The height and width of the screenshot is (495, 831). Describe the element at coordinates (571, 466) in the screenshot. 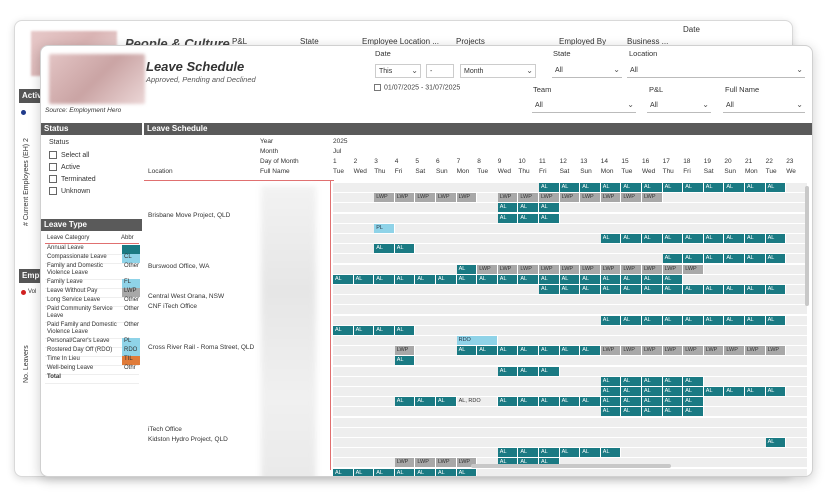

I see `horizontal-scrollbar` at that location.